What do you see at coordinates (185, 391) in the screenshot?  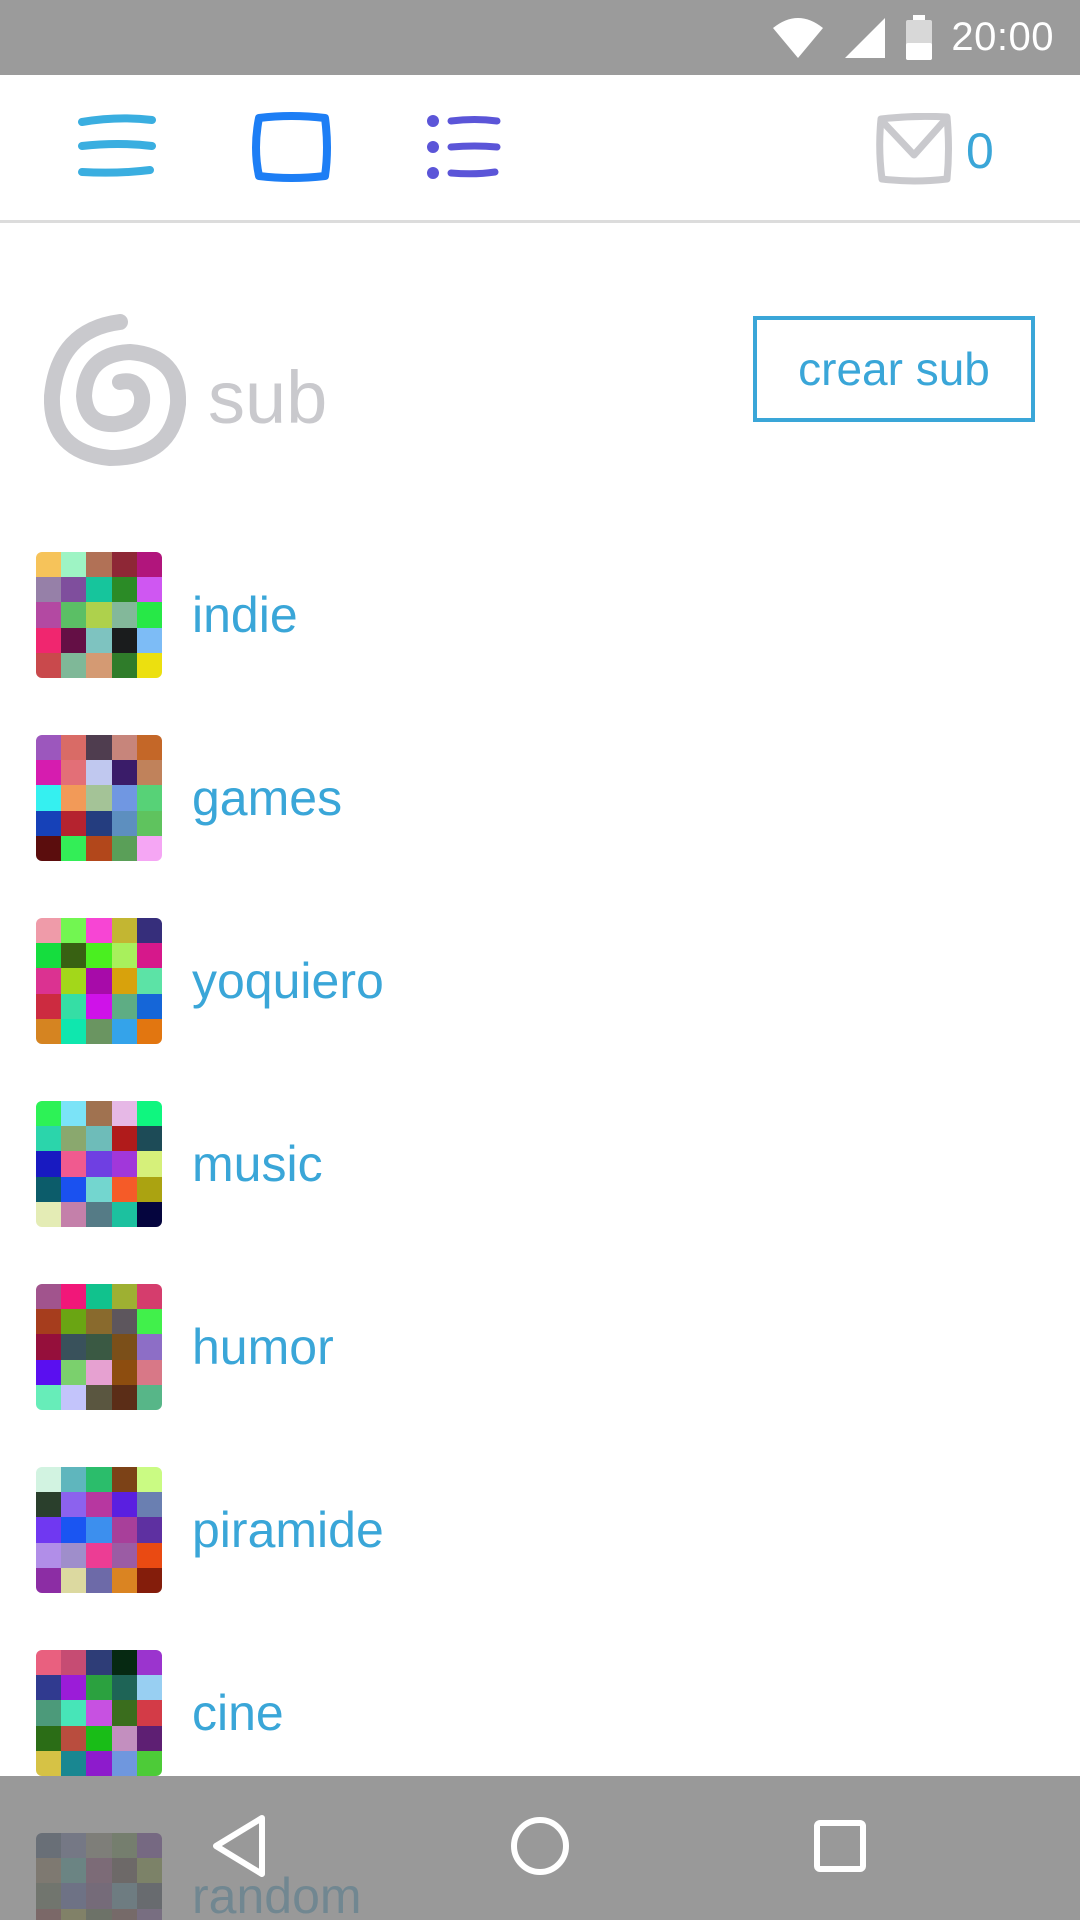 I see `sub-logo: sub` at bounding box center [185, 391].